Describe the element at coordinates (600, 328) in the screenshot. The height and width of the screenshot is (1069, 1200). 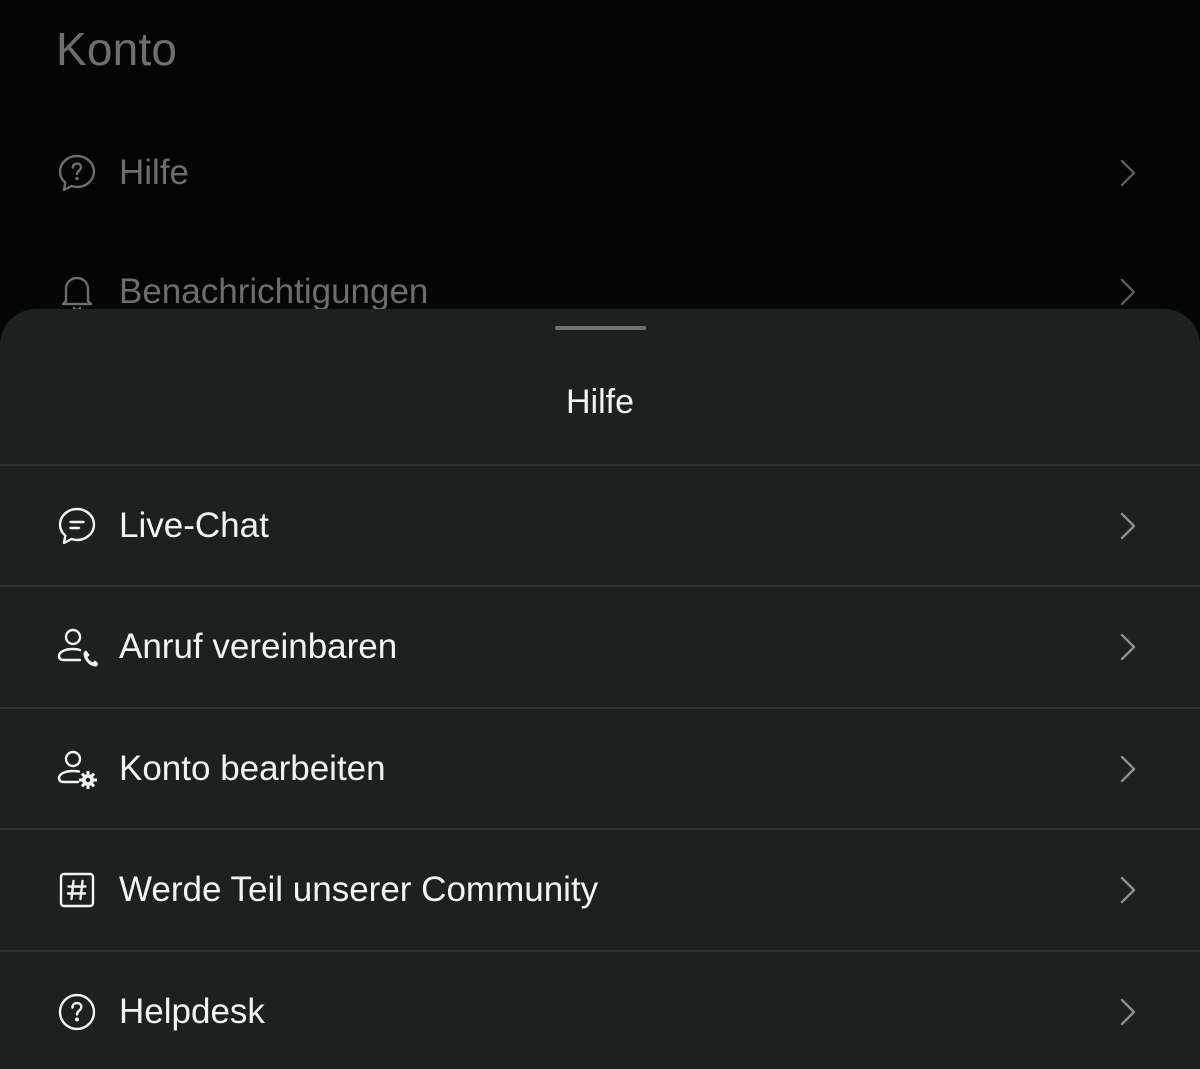
I see `sheet-drag-handle` at that location.